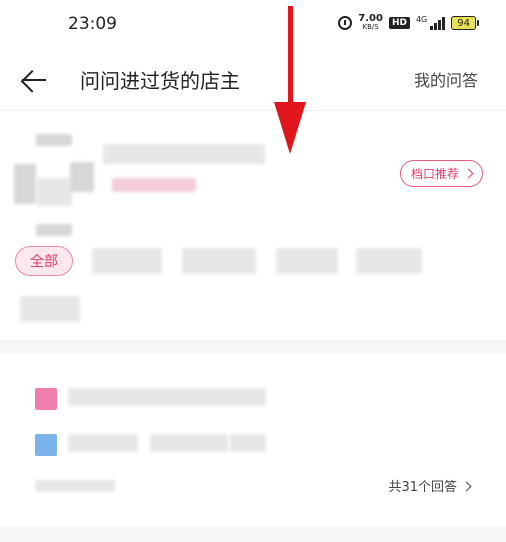  I want to click on question-text, so click(167, 397).